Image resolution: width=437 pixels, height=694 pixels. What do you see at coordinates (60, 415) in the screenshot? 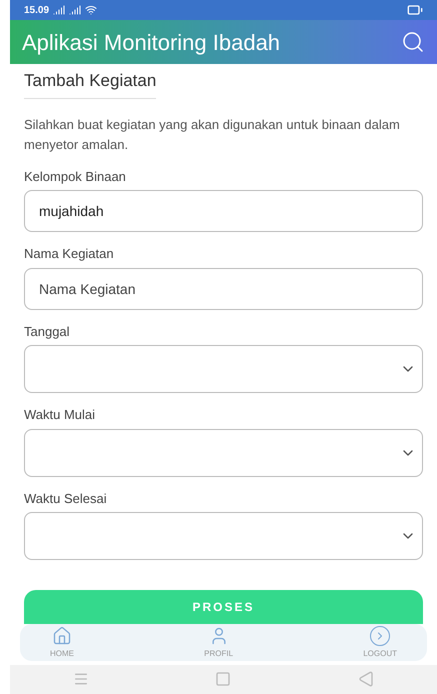
I see `field-label: Waktu Mulai` at bounding box center [60, 415].